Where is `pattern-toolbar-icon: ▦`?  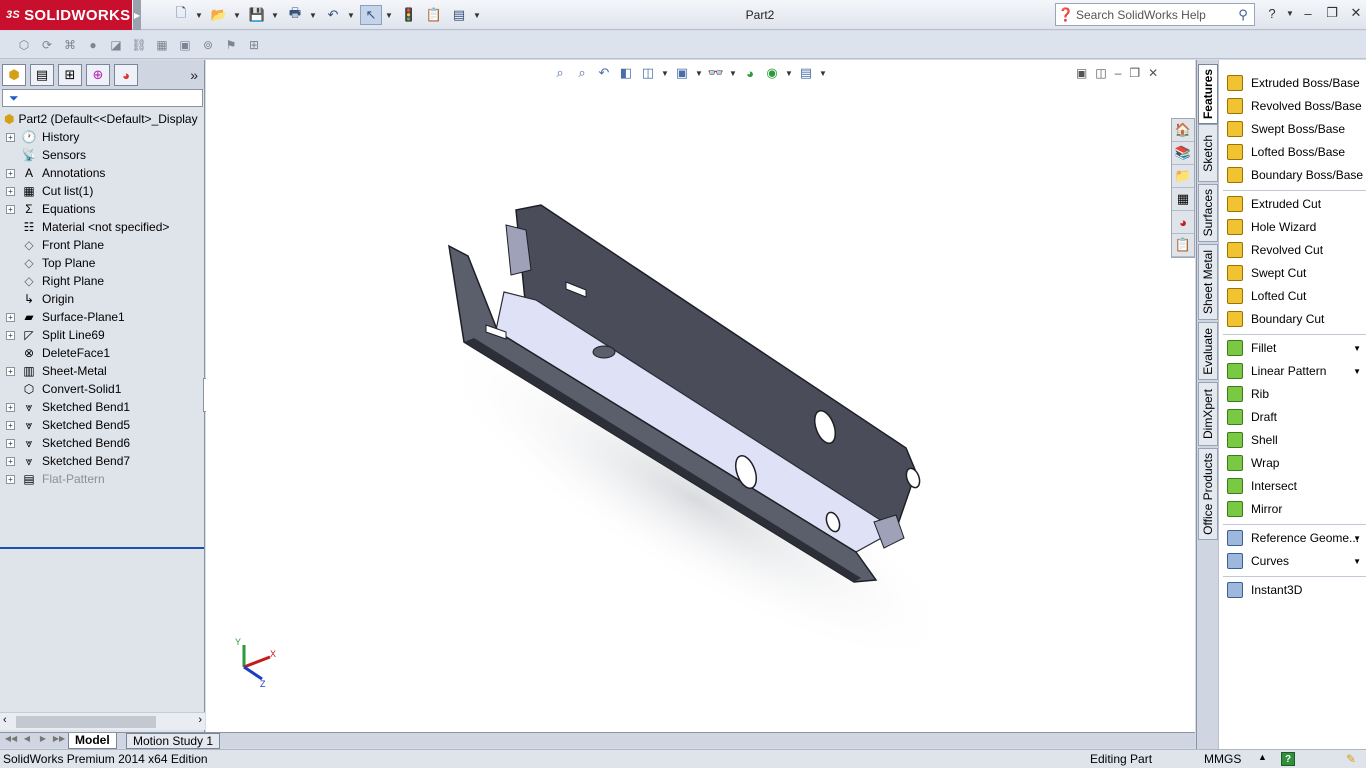 pattern-toolbar-icon: ▦ is located at coordinates (162, 45).